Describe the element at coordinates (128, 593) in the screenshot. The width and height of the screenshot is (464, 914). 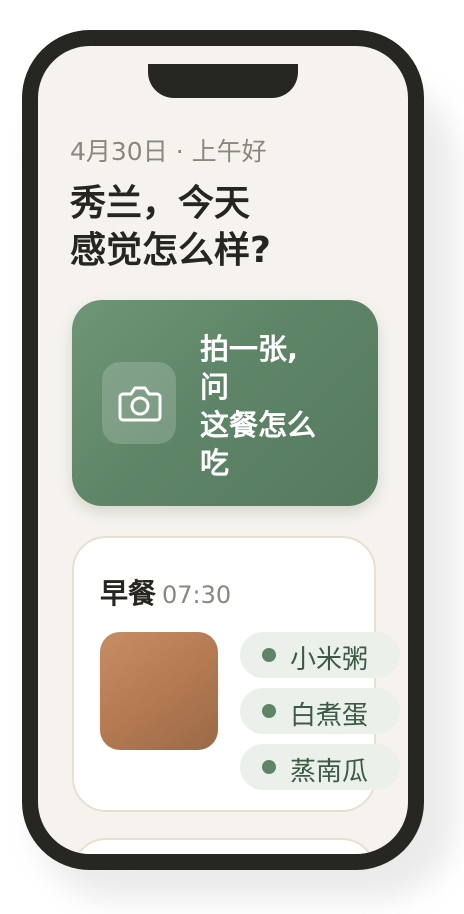
I see `meal-name: 早餐` at that location.